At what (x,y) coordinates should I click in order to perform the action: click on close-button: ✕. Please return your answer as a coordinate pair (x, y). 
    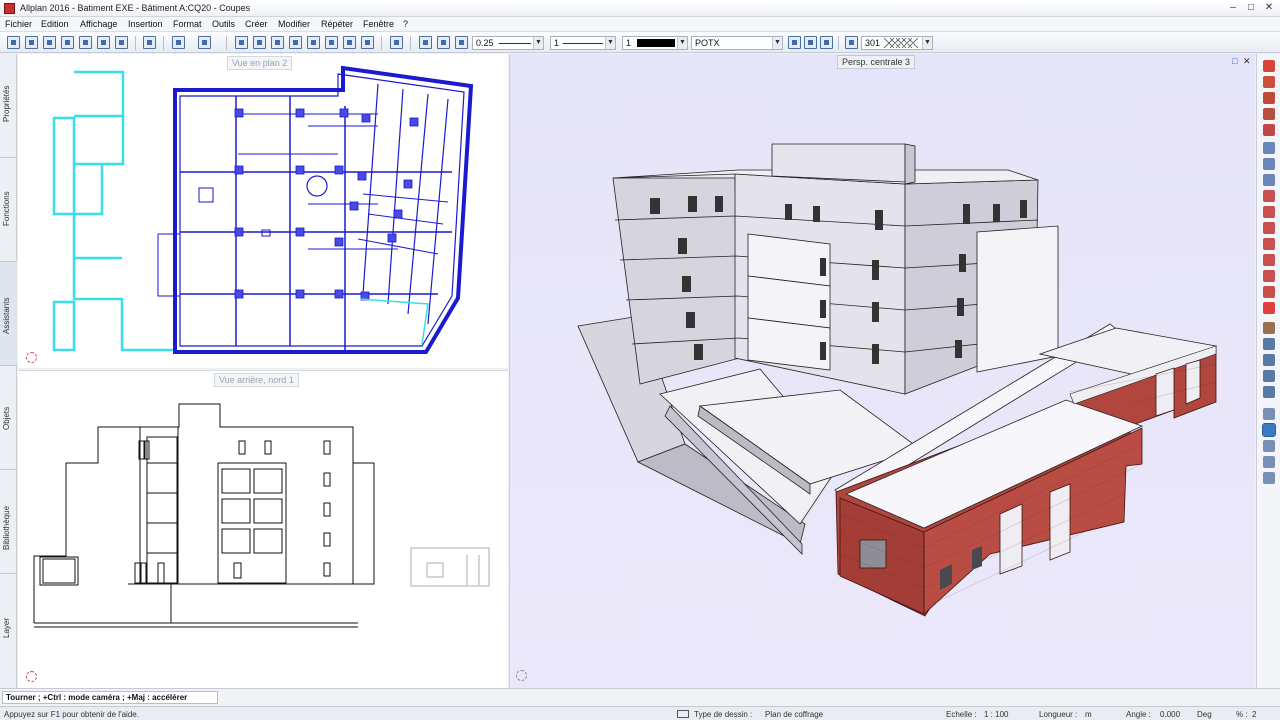
    Looking at the image, I should click on (1269, 8).